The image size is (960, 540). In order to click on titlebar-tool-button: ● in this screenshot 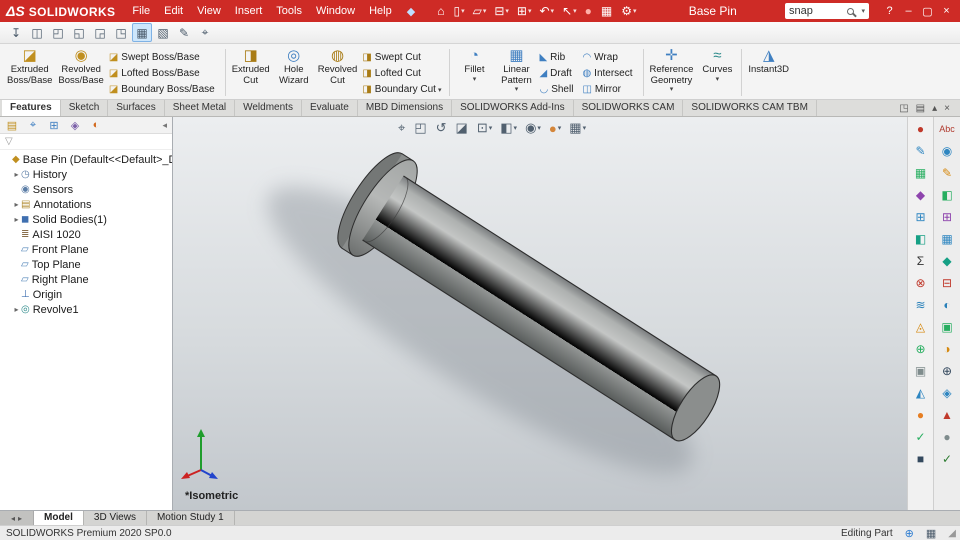, I will do `click(589, 11)`.